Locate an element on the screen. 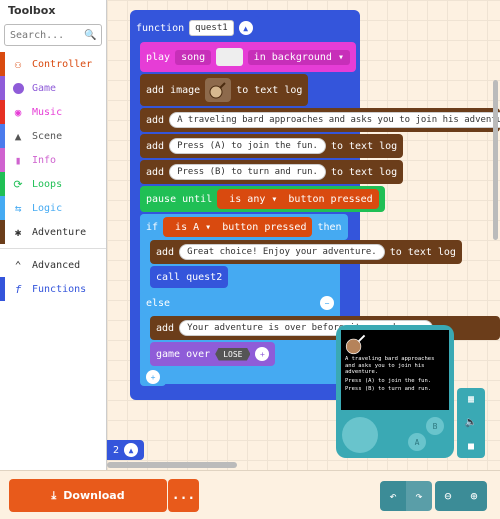  toolbox-item-scene: ▲ Scene is located at coordinates (53, 136).